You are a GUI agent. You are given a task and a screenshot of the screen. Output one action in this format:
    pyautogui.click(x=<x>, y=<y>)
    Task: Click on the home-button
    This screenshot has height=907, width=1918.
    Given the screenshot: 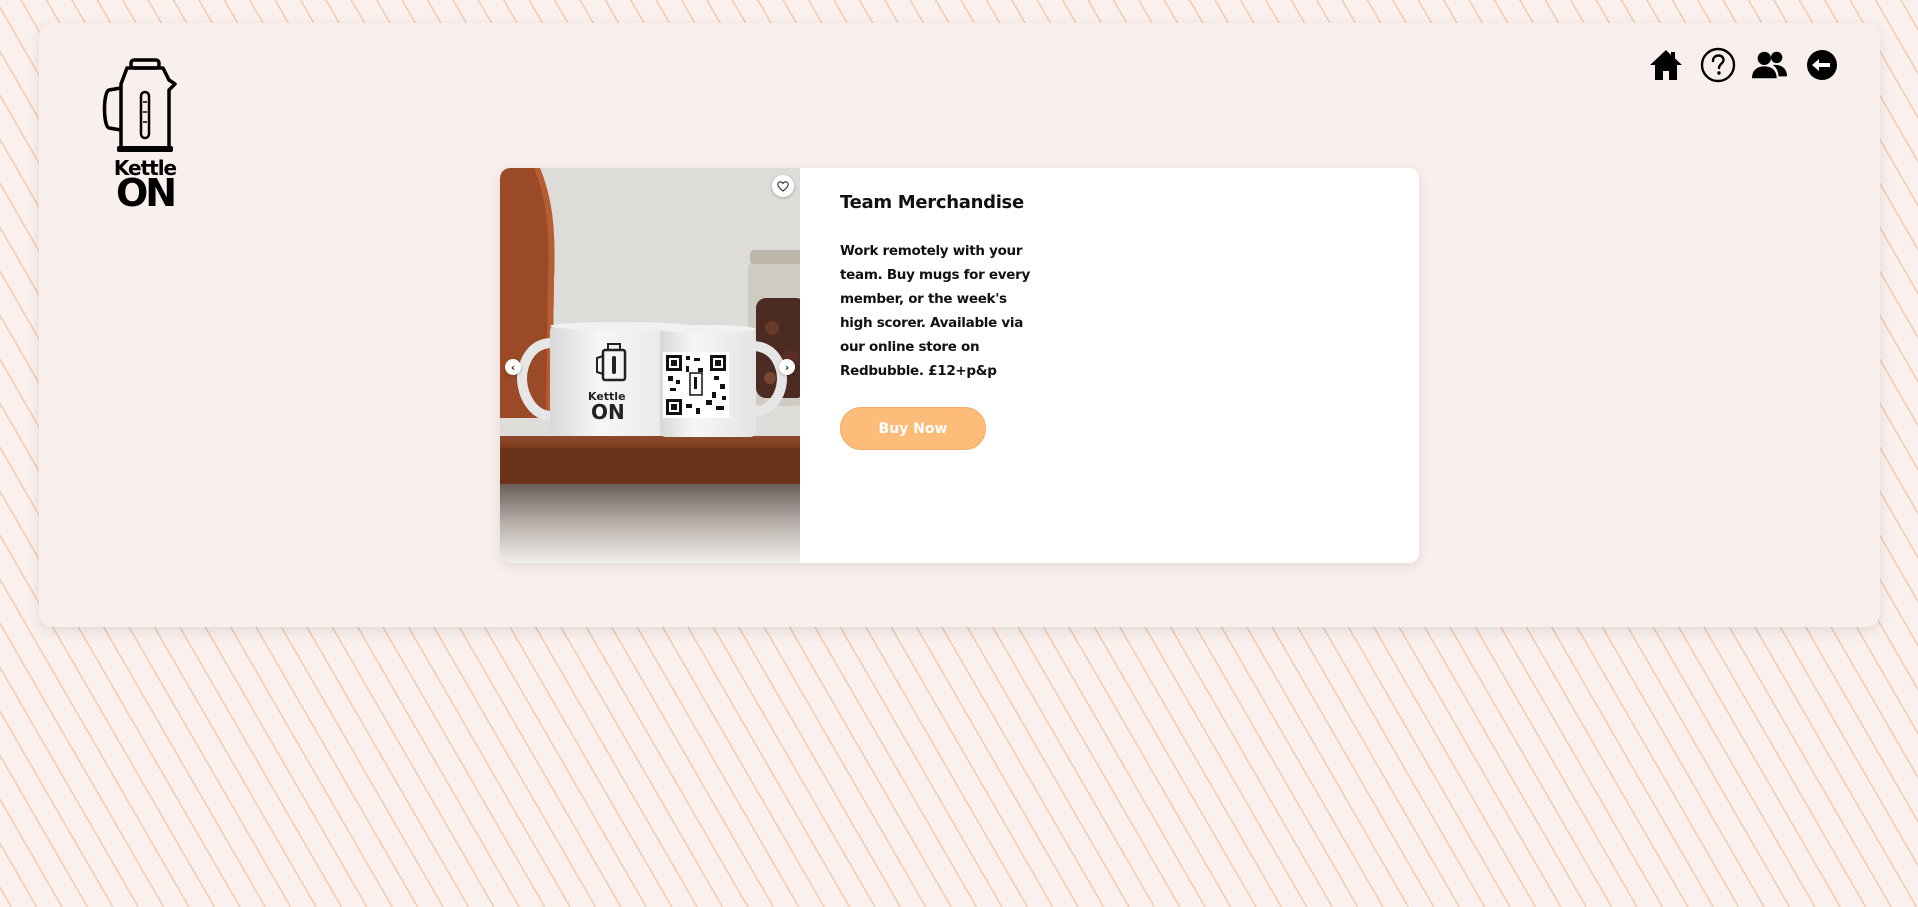 What is the action you would take?
    pyautogui.click(x=1666, y=65)
    